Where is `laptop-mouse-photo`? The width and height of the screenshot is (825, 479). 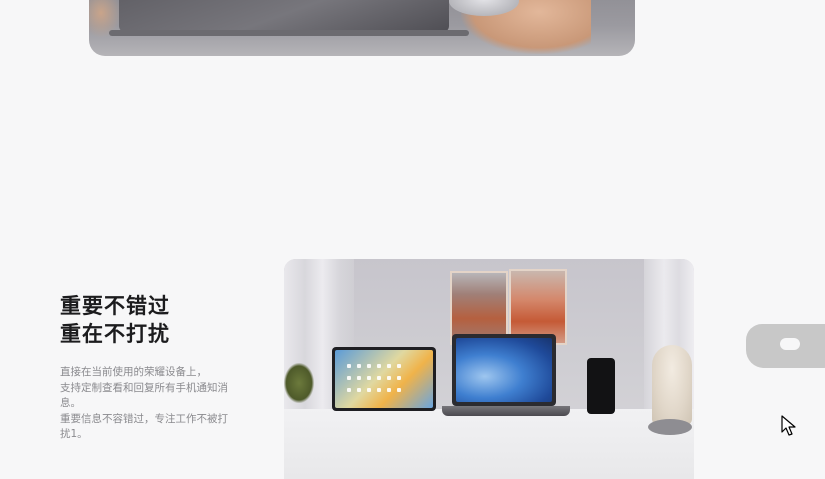
laptop-mouse-photo is located at coordinates (362, 28).